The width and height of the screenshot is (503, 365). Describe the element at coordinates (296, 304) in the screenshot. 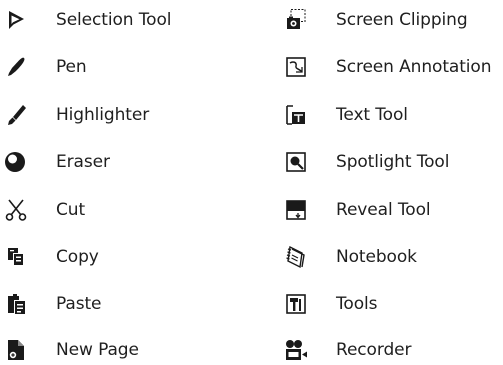

I see `tools-icon` at that location.